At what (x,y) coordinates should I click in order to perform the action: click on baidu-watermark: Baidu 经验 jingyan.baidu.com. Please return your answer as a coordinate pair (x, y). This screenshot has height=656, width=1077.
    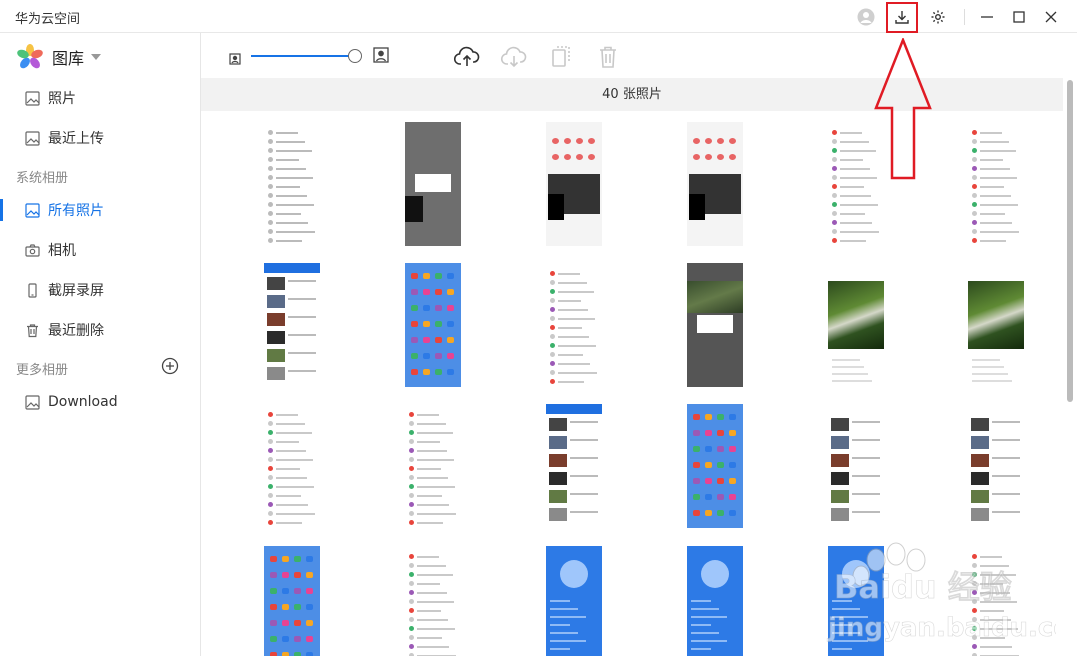
    Looking at the image, I should click on (941, 592).